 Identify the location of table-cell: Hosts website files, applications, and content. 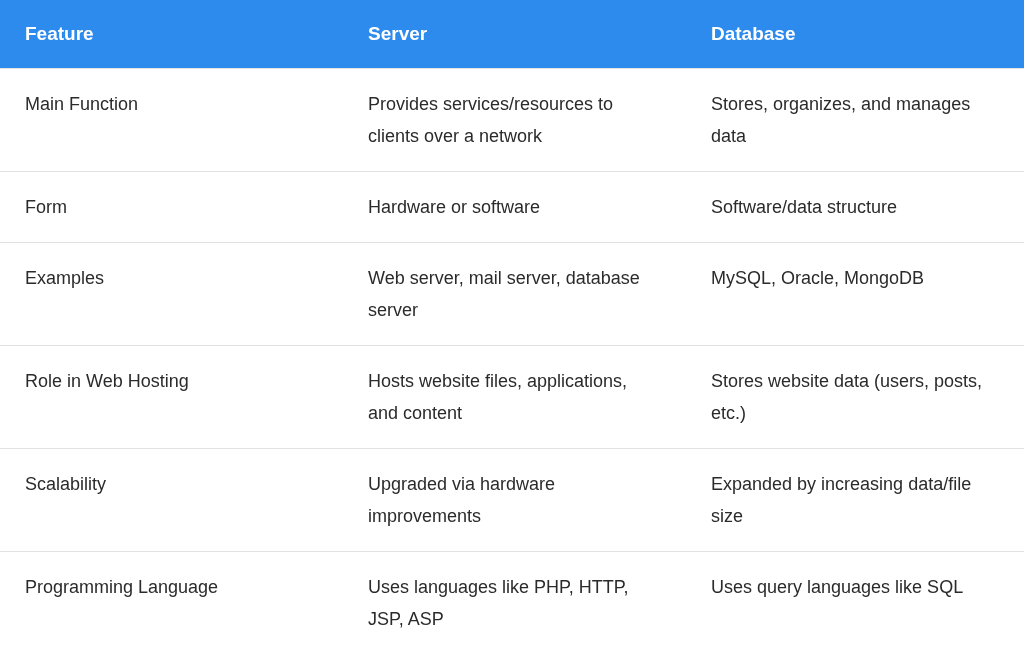
(514, 397).